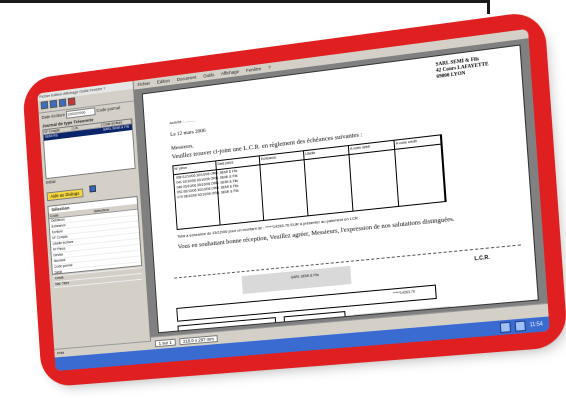  What do you see at coordinates (296, 280) in the screenshot?
I see `lcr-drawer-box` at bounding box center [296, 280].